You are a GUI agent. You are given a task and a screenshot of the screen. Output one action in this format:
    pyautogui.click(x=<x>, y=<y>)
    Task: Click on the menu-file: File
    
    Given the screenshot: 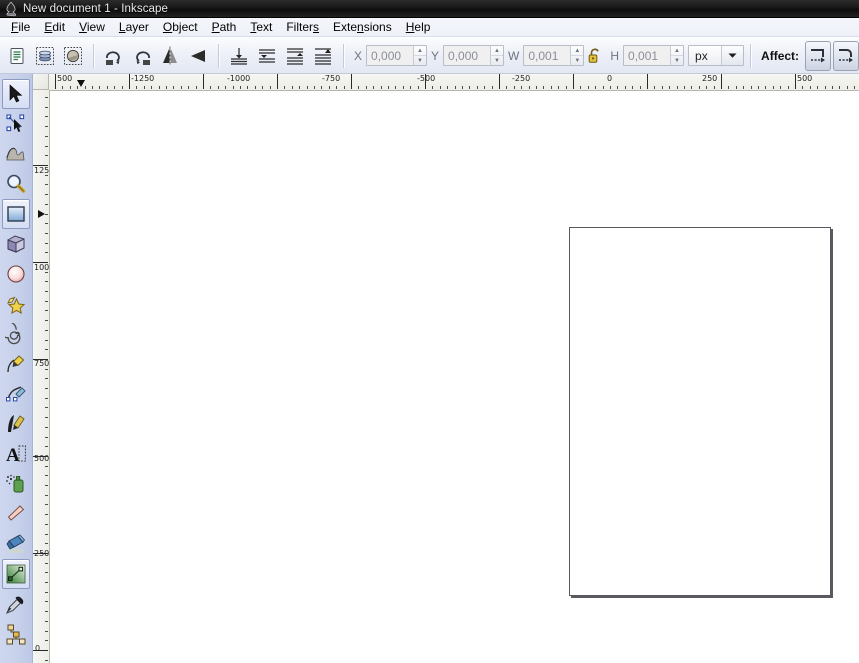 What is the action you would take?
    pyautogui.click(x=20, y=27)
    